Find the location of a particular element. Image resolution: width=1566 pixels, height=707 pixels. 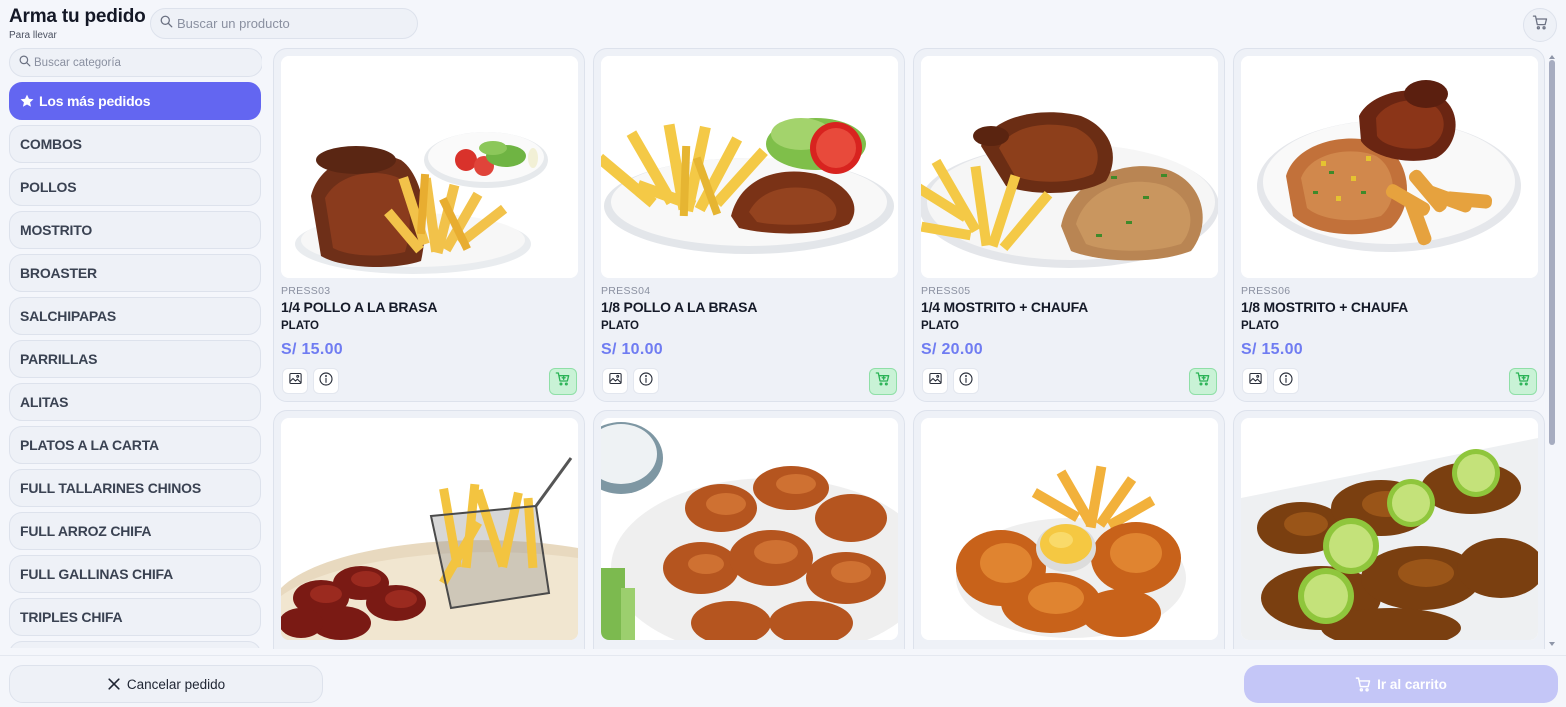

product-name: 1/4 MOSTRITO + CHAUFA is located at coordinates (1005, 307).